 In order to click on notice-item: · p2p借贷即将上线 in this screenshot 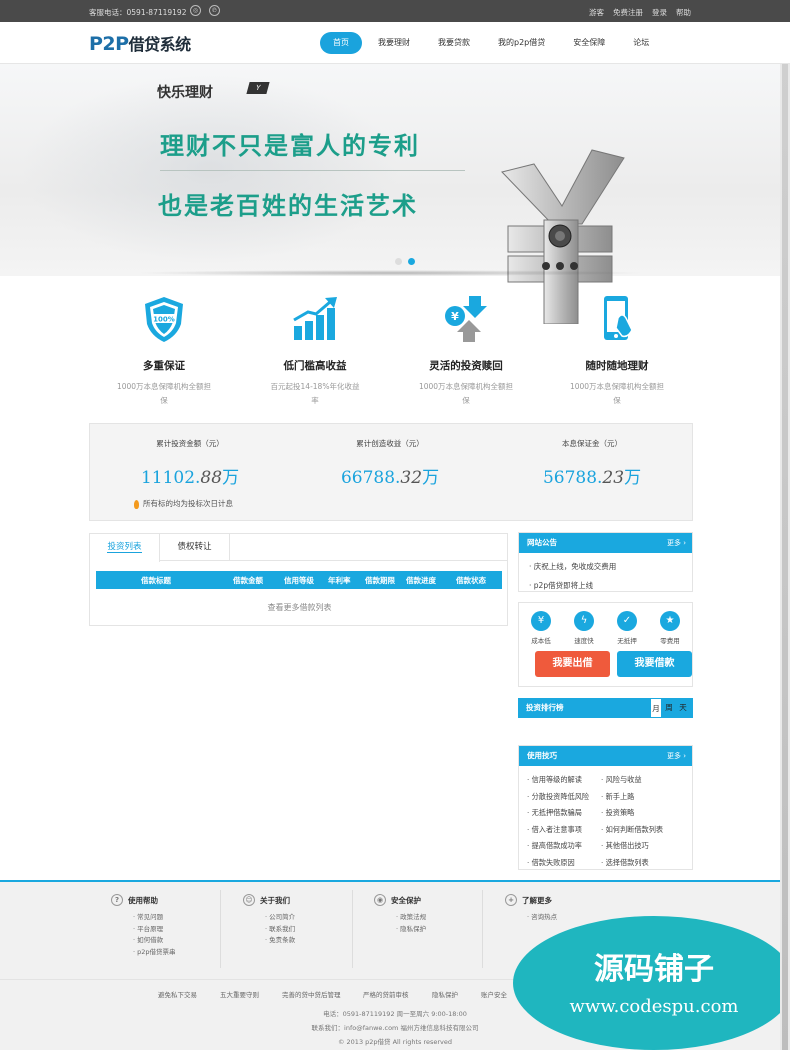, I will do `click(610, 585)`.